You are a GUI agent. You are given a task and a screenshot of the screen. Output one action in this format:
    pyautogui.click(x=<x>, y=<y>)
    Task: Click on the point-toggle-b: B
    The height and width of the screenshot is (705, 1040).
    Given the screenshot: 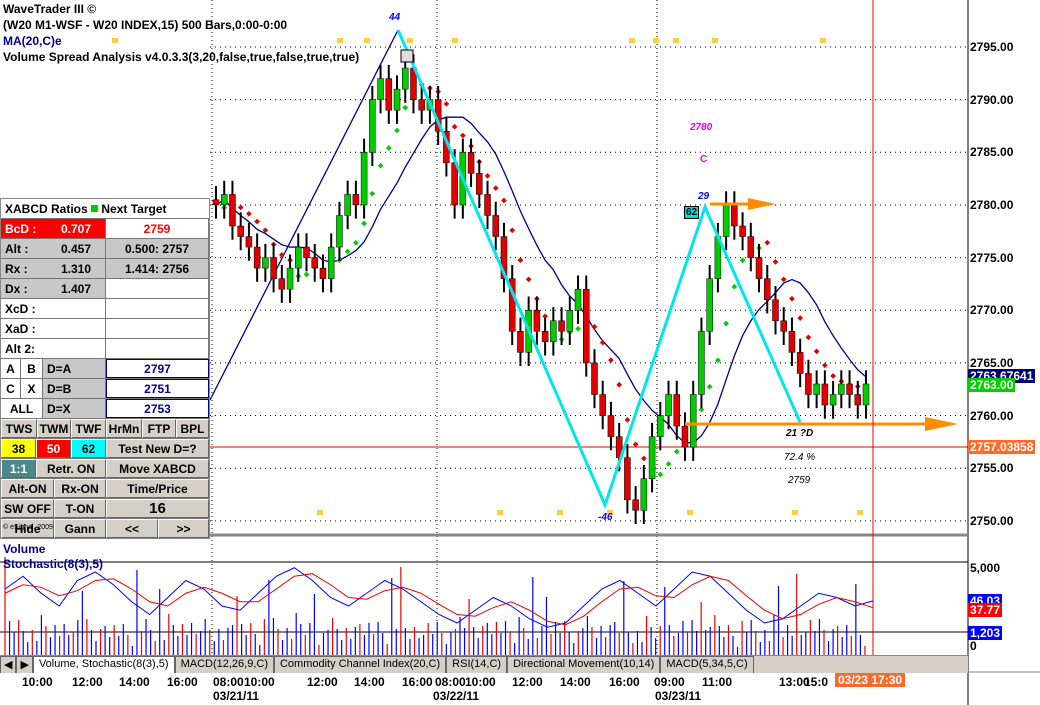 What is the action you would take?
    pyautogui.click(x=32, y=368)
    